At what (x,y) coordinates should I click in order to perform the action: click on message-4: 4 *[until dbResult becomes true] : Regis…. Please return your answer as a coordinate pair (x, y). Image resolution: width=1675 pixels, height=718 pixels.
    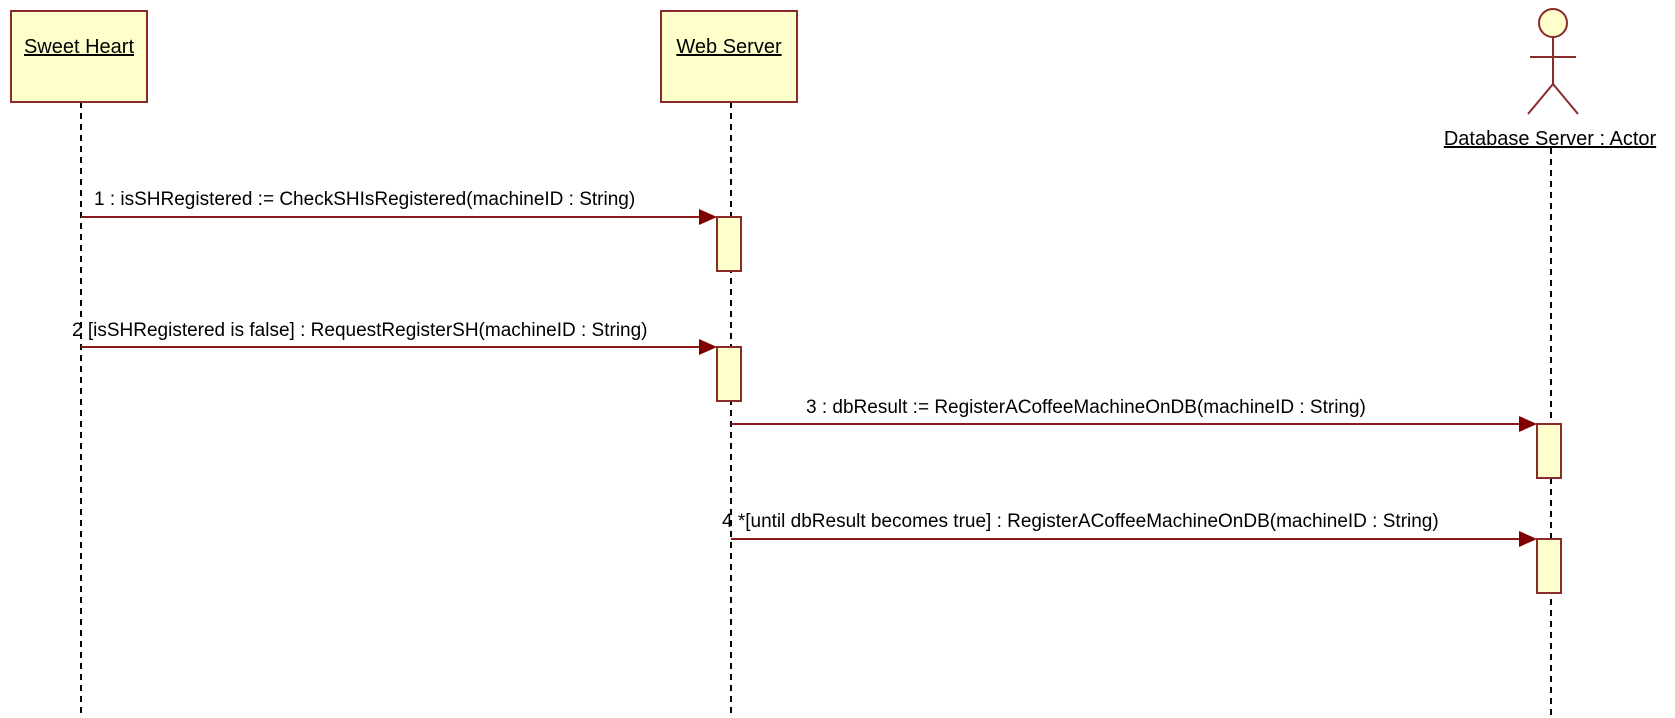
    Looking at the image, I should click on (1129, 529).